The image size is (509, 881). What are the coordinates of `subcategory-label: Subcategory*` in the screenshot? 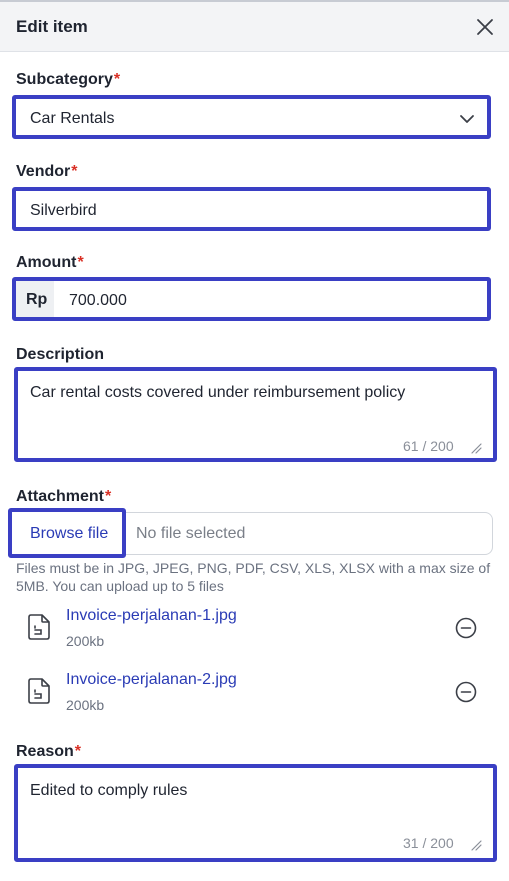 It's located at (68, 80).